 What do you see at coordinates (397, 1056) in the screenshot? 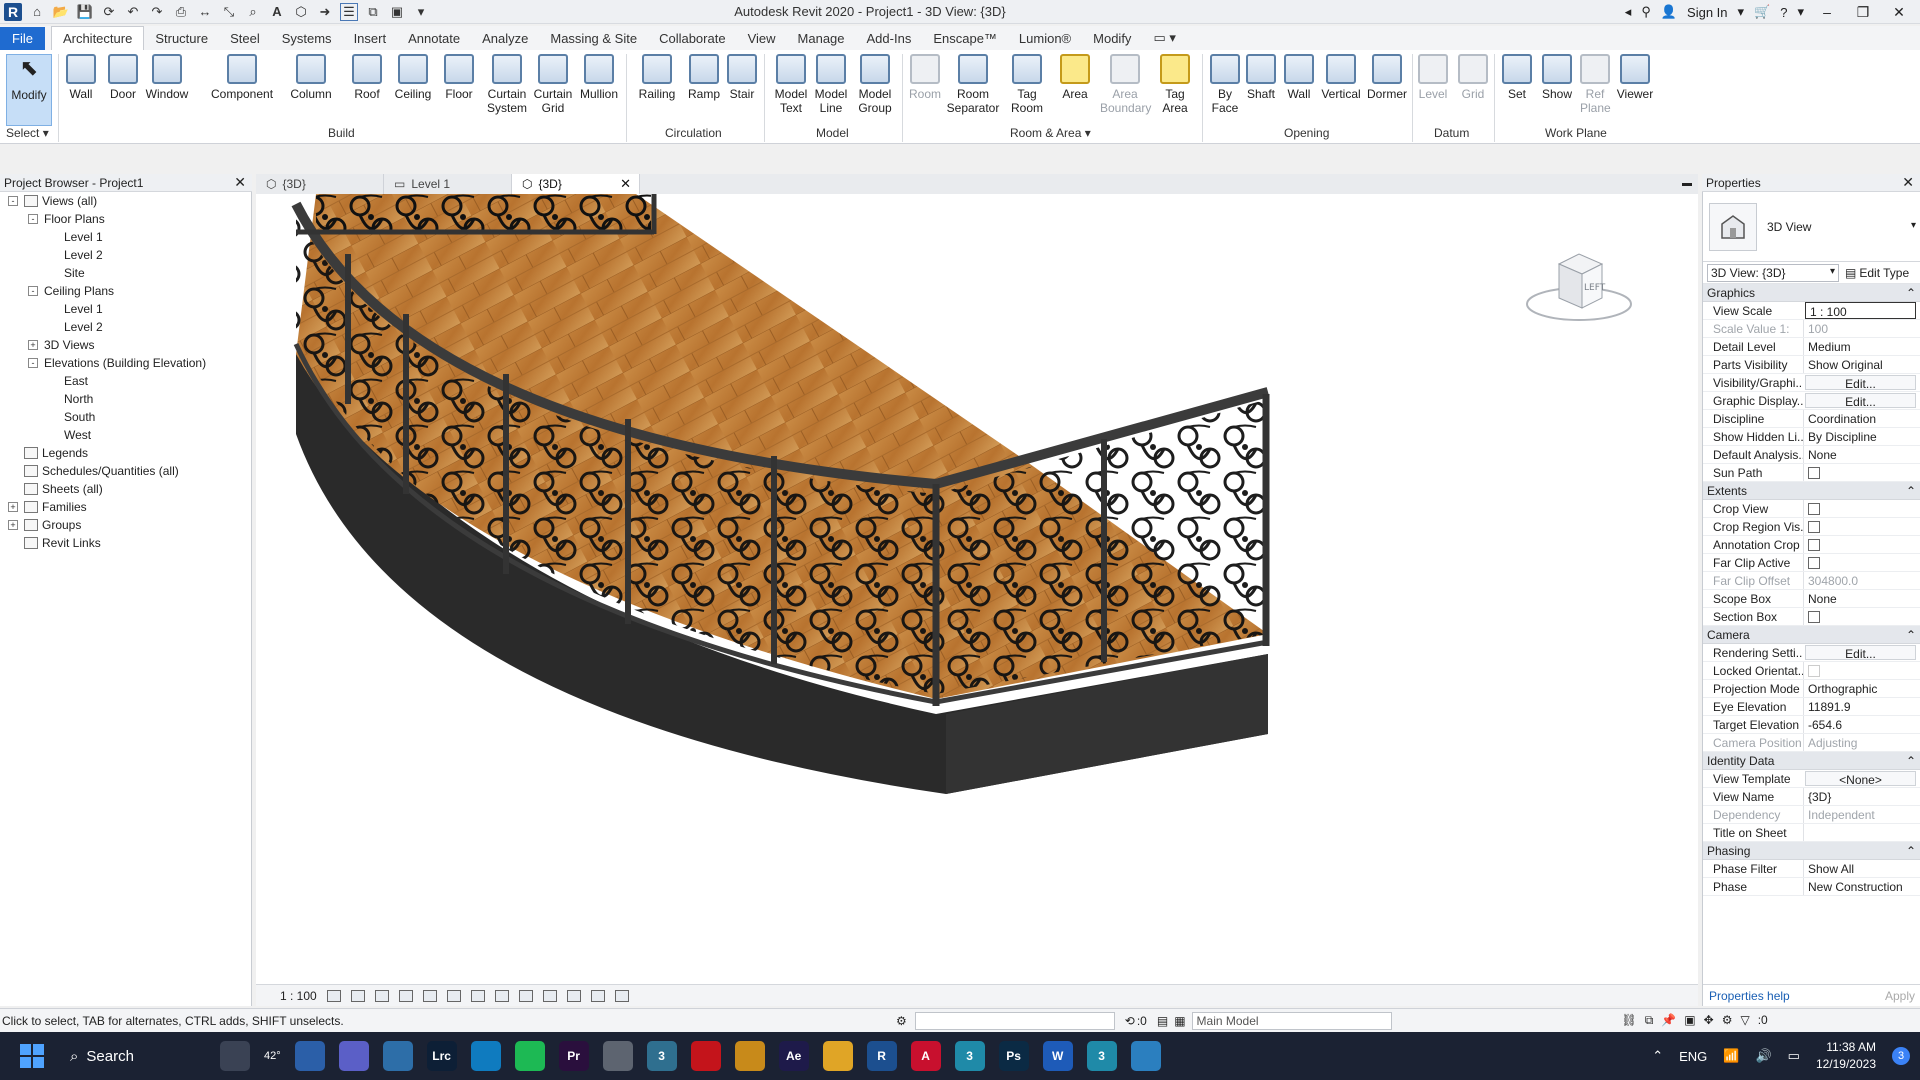
I see `taskbar-app-photos` at bounding box center [397, 1056].